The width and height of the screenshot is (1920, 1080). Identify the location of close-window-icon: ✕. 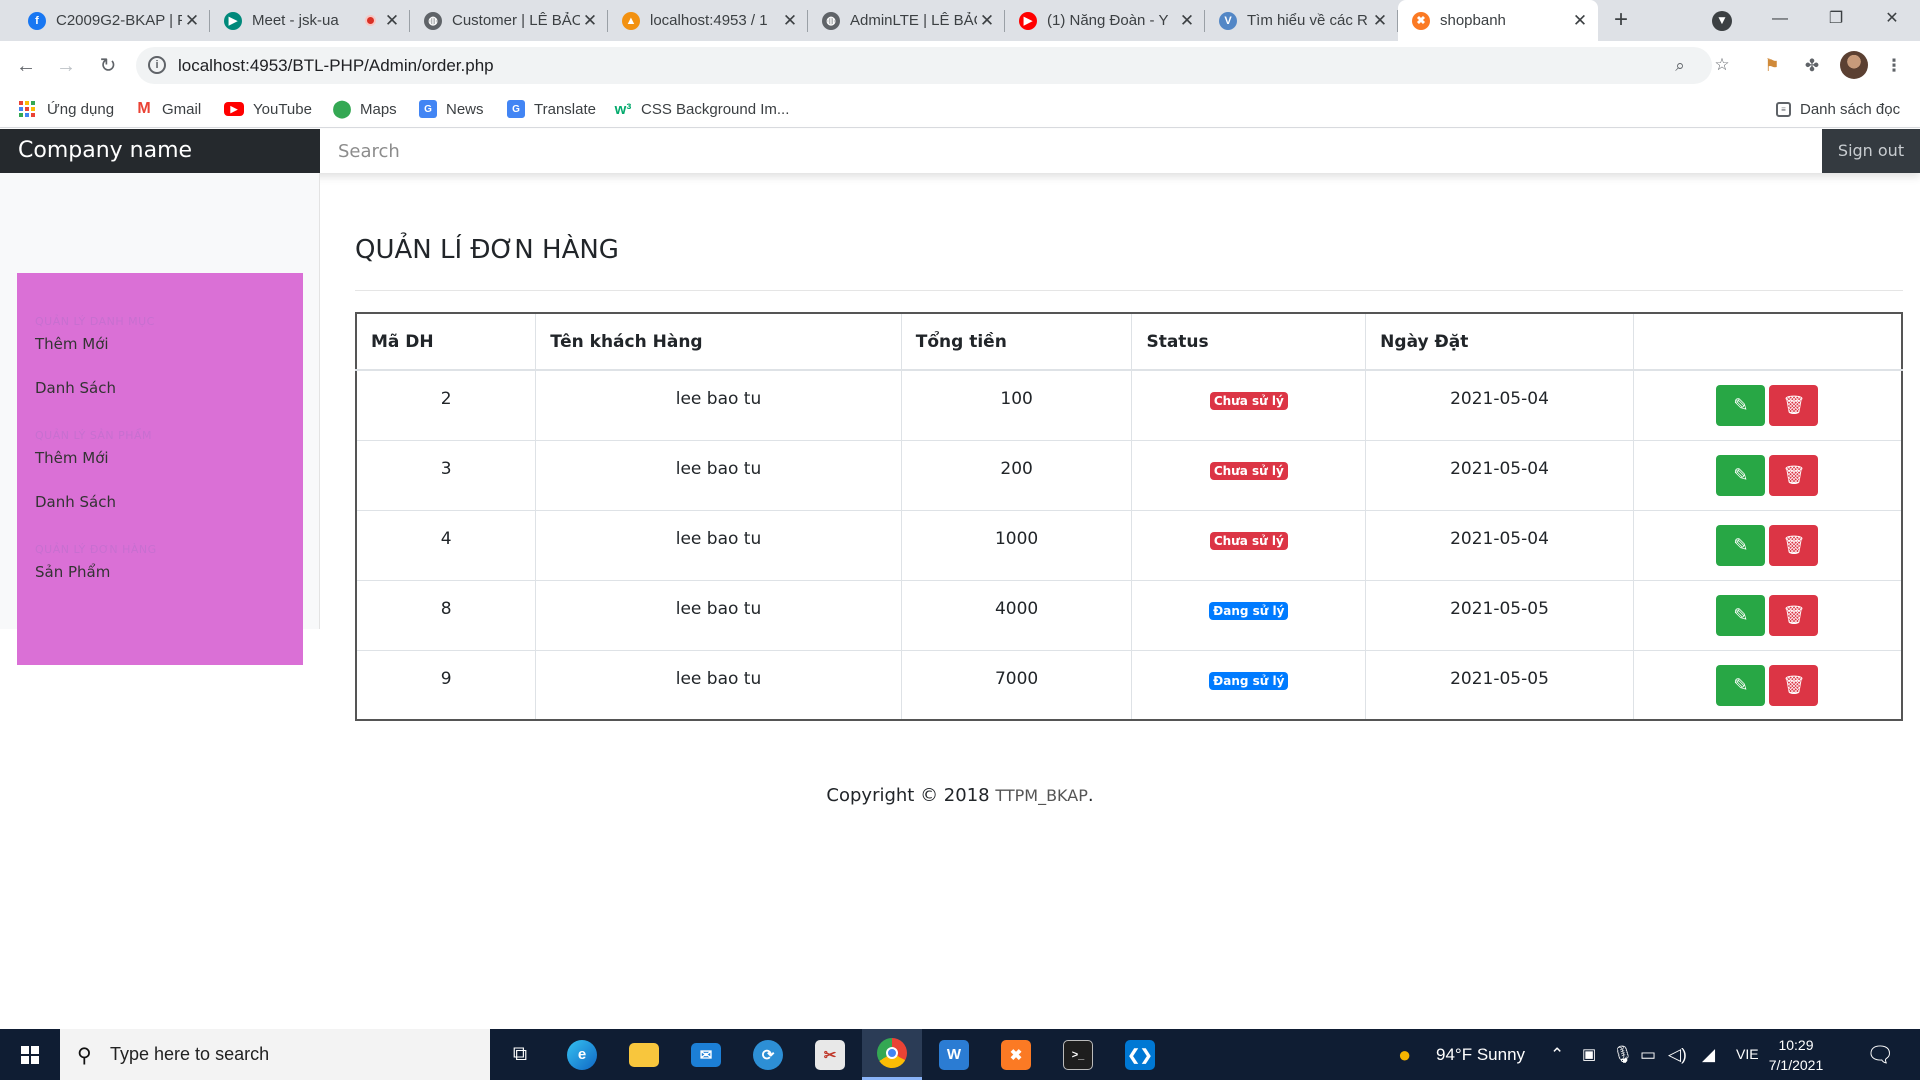
(1892, 20).